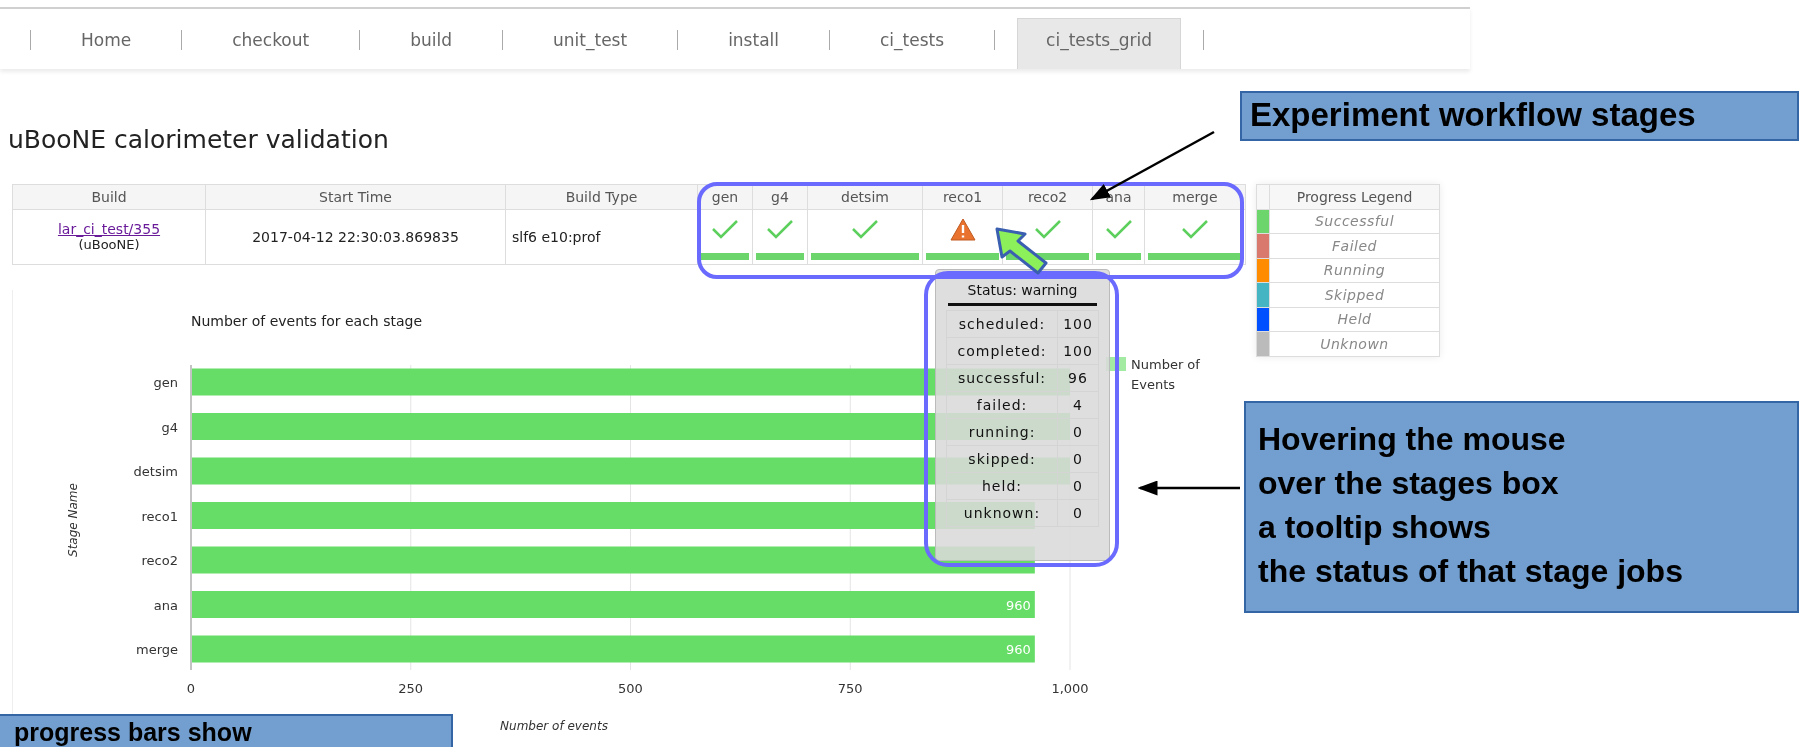 This screenshot has width=1799, height=747. I want to click on category-label: detsim, so click(155, 471).